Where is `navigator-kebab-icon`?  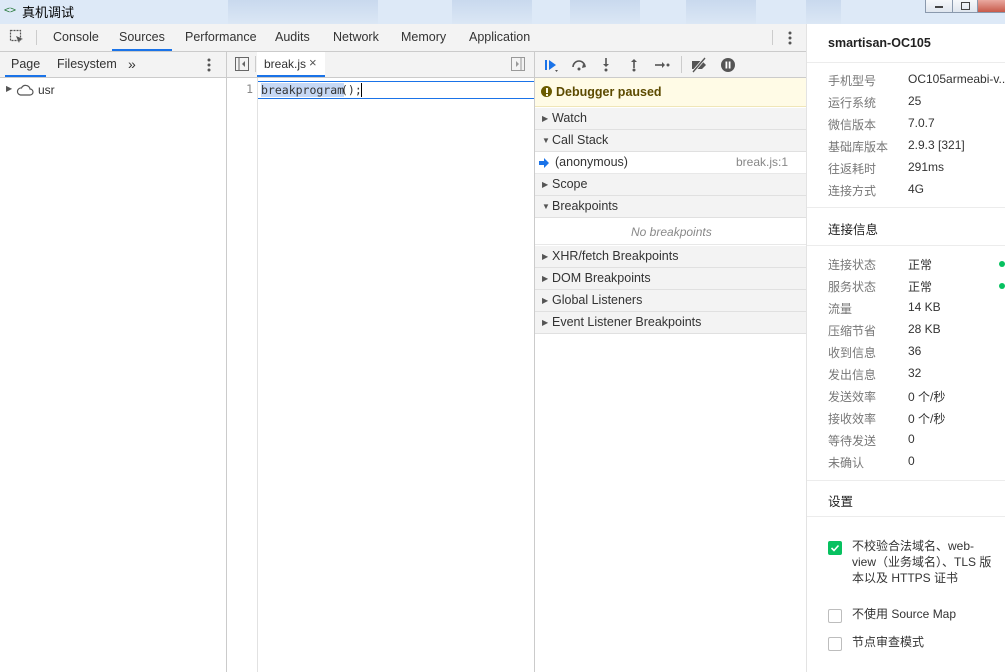
navigator-kebab-icon is located at coordinates (209, 65).